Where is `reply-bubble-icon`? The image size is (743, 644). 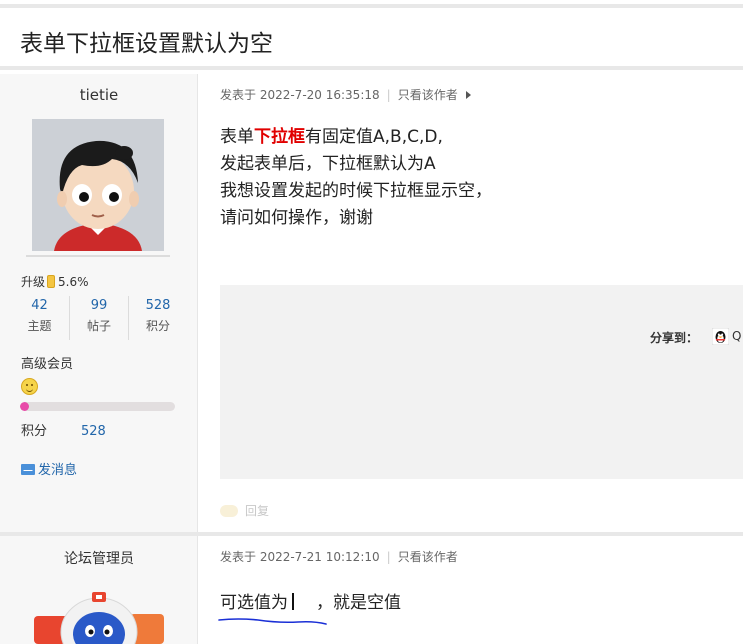 reply-bubble-icon is located at coordinates (229, 511).